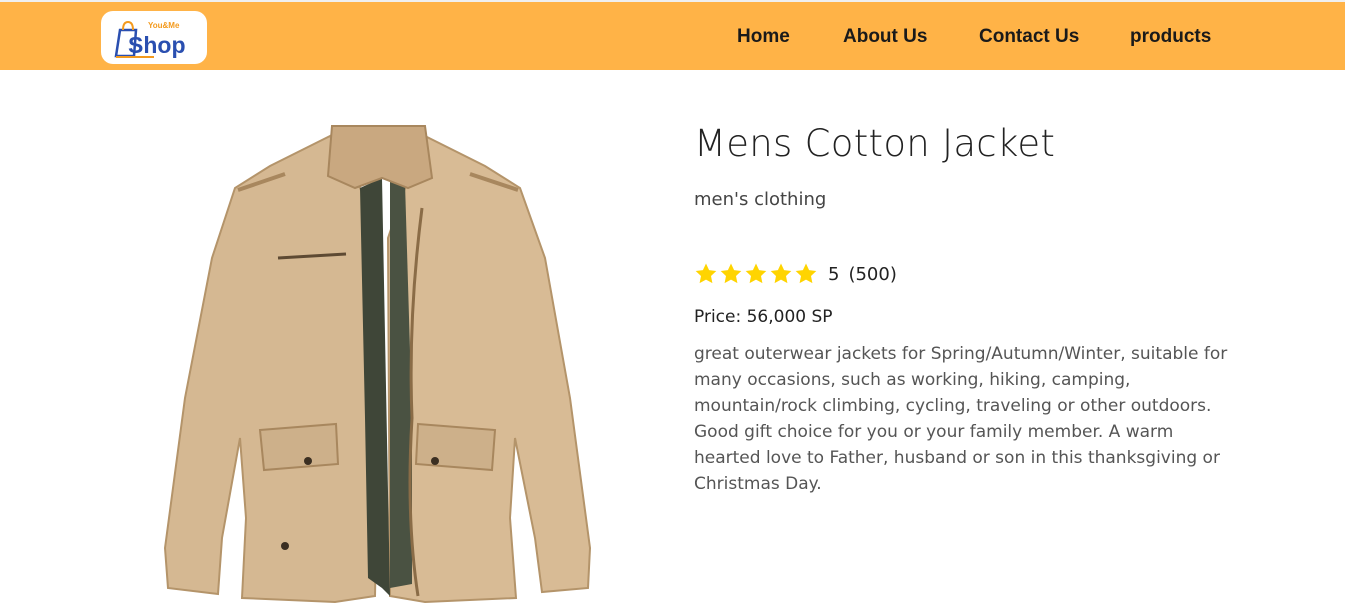 This screenshot has width=1345, height=610. What do you see at coordinates (834, 274) in the screenshot?
I see `rating-value: 5` at bounding box center [834, 274].